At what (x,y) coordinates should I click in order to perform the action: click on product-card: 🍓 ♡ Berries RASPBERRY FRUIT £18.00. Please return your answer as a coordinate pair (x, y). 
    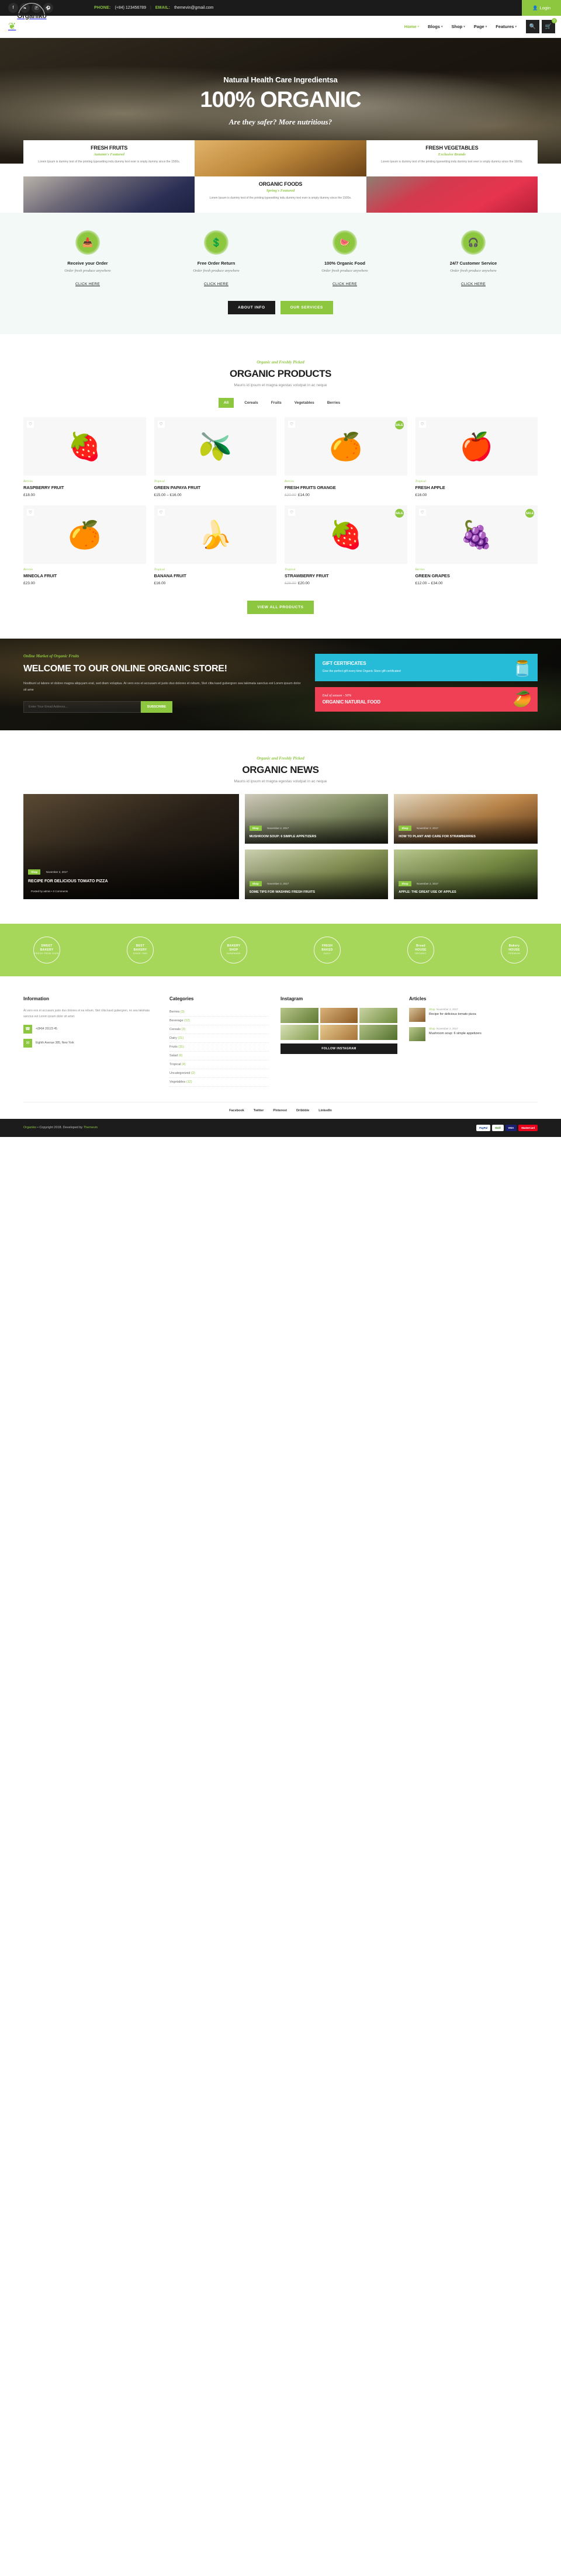
    Looking at the image, I should click on (84, 457).